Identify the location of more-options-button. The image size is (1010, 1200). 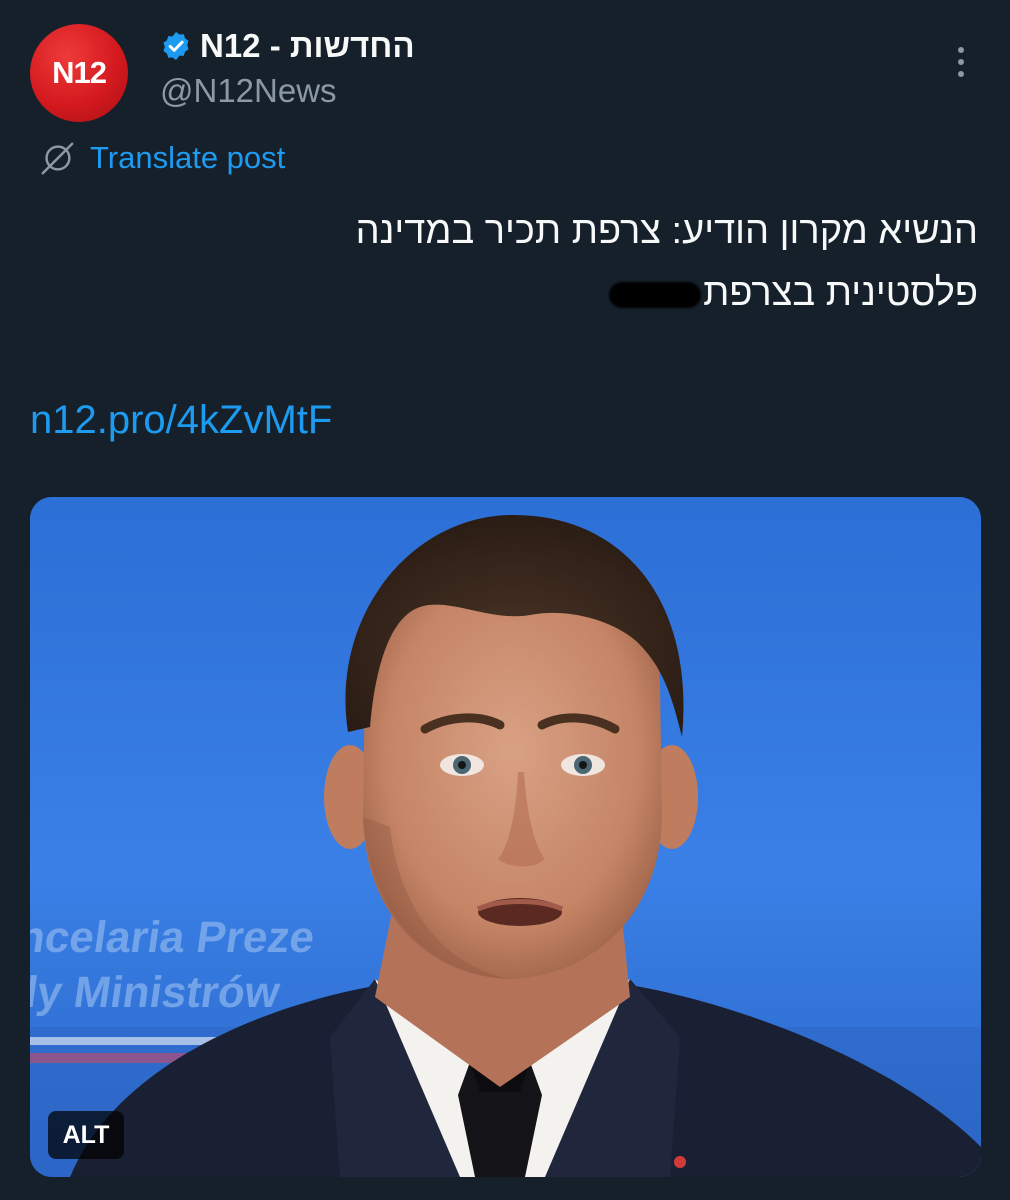
(961, 62).